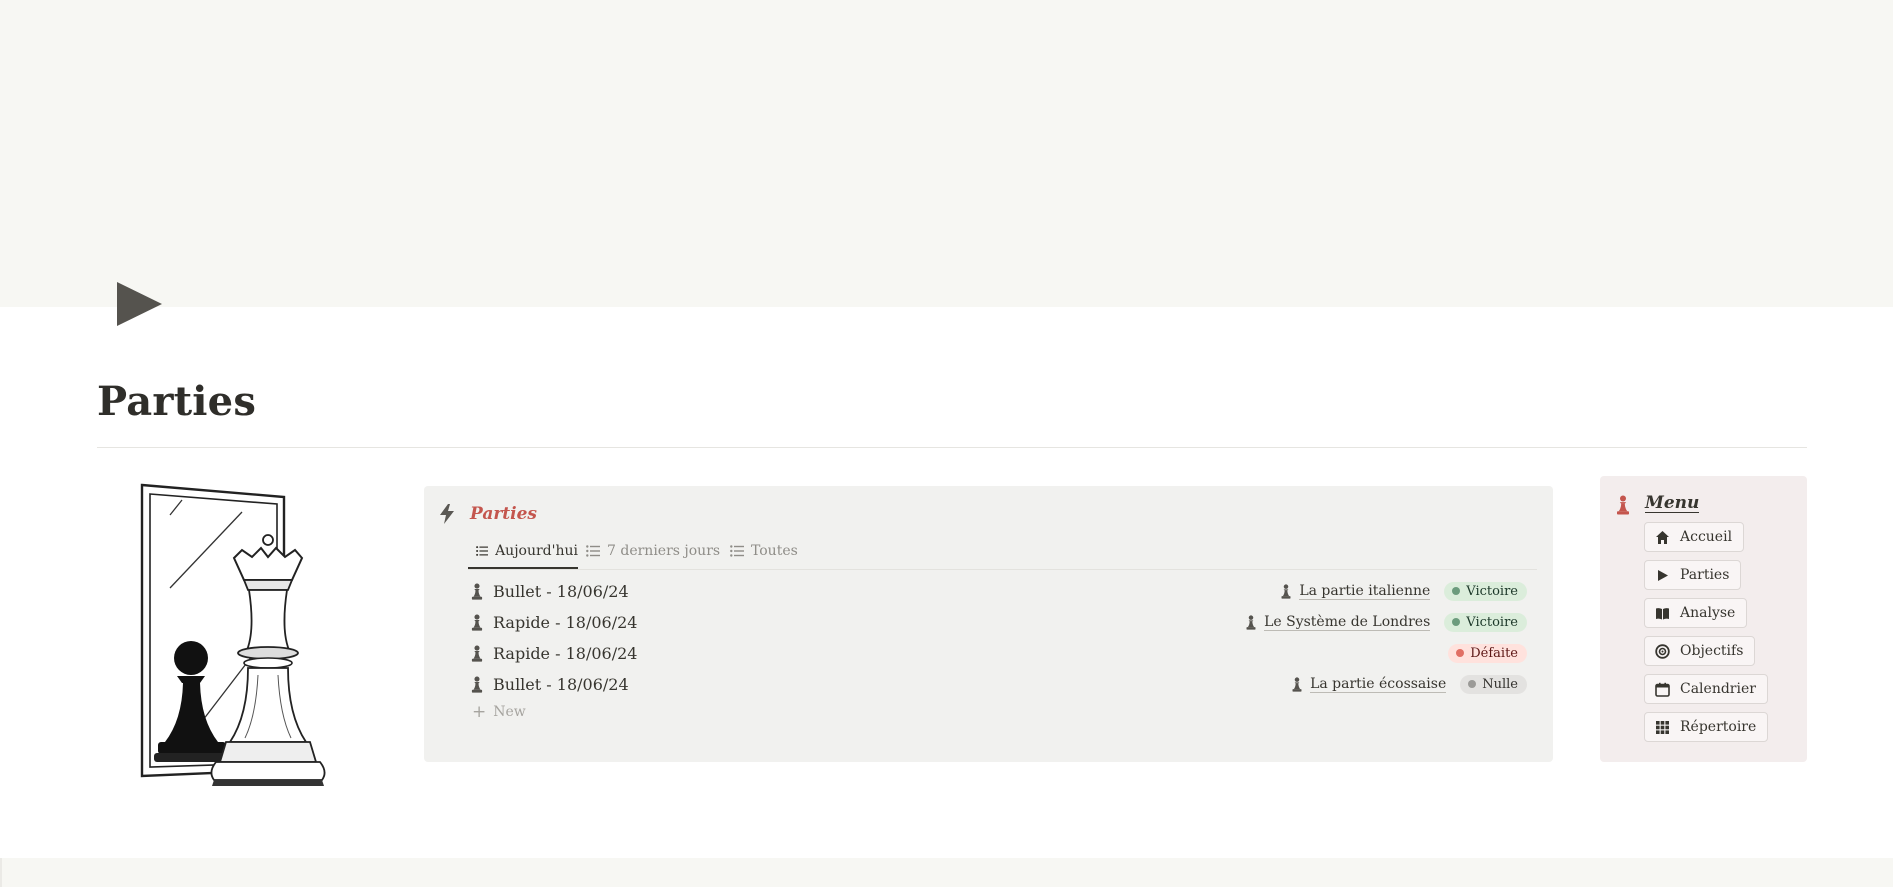 The width and height of the screenshot is (1893, 887). I want to click on tab-label: Aujourd'hui, so click(536, 550).